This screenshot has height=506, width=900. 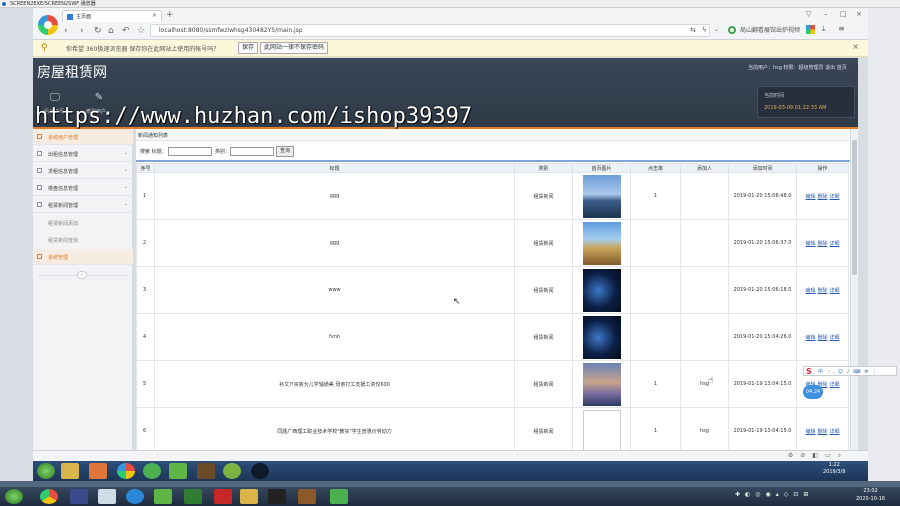 I want to click on browser-task-icon, so click(x=126, y=471).